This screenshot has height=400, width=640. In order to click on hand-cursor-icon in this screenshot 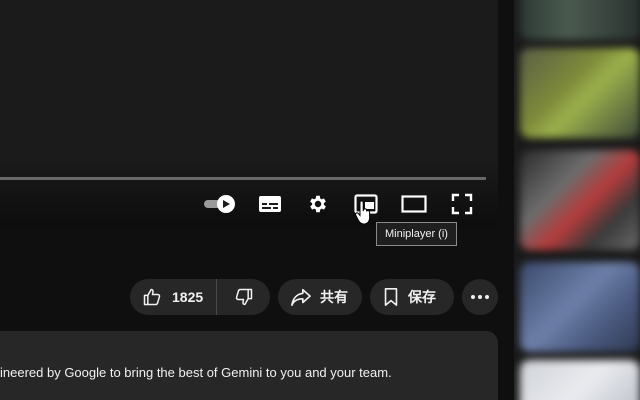, I will do `click(363, 212)`.